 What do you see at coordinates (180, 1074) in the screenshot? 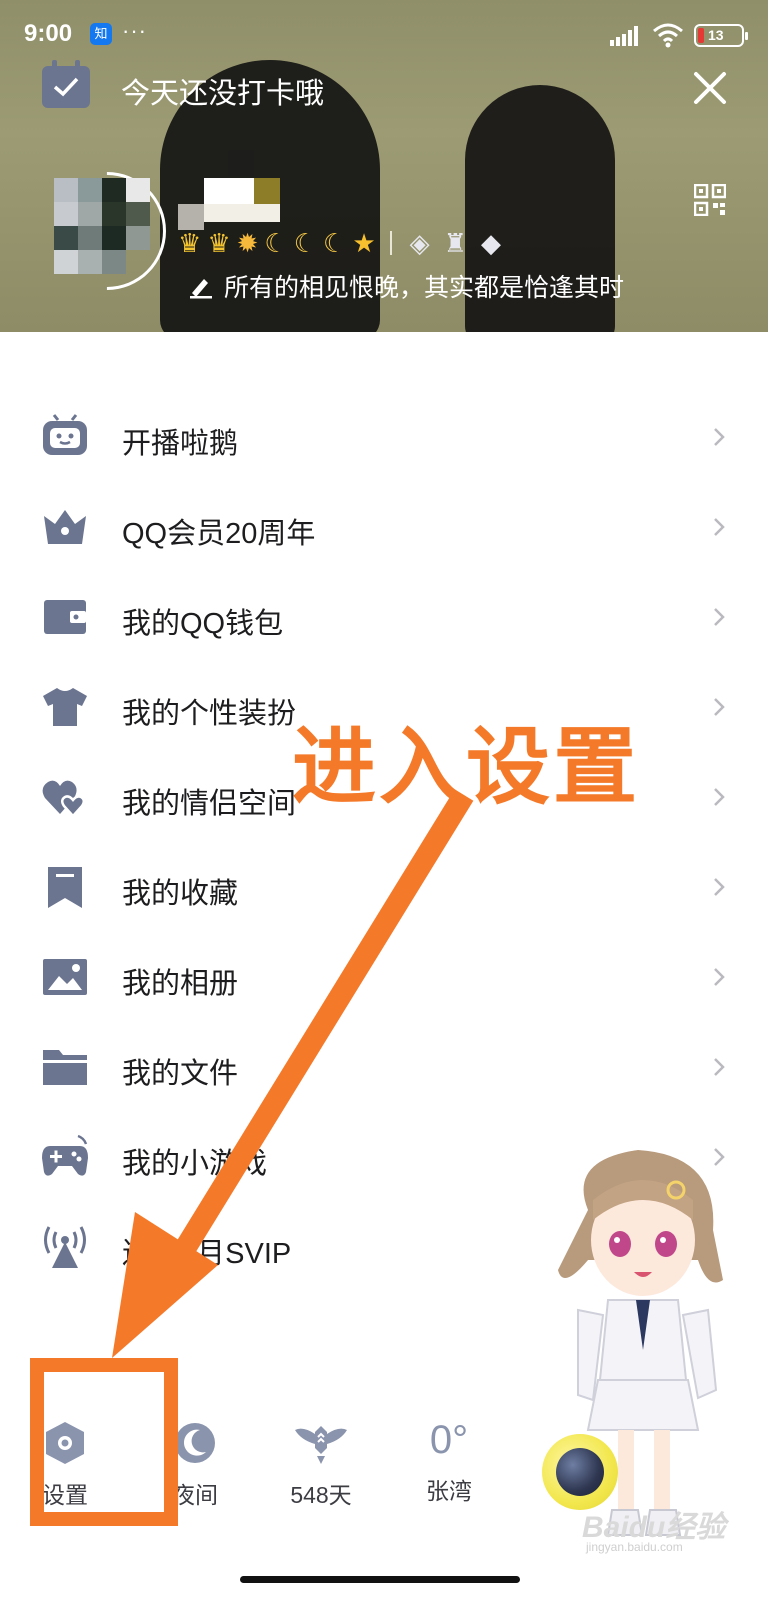
I see `menu-item-label: 我的文件` at bounding box center [180, 1074].